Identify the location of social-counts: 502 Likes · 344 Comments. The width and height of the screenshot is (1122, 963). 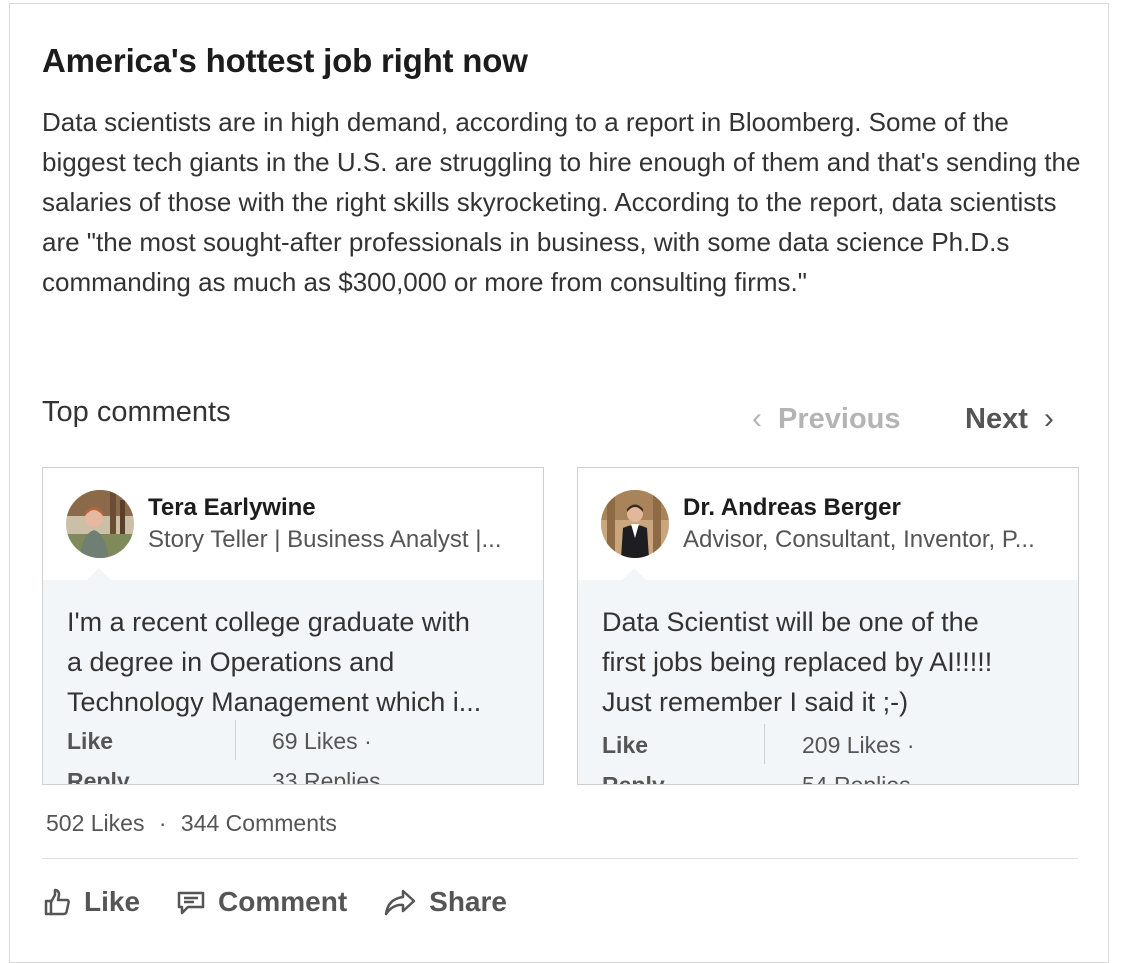
(191, 823).